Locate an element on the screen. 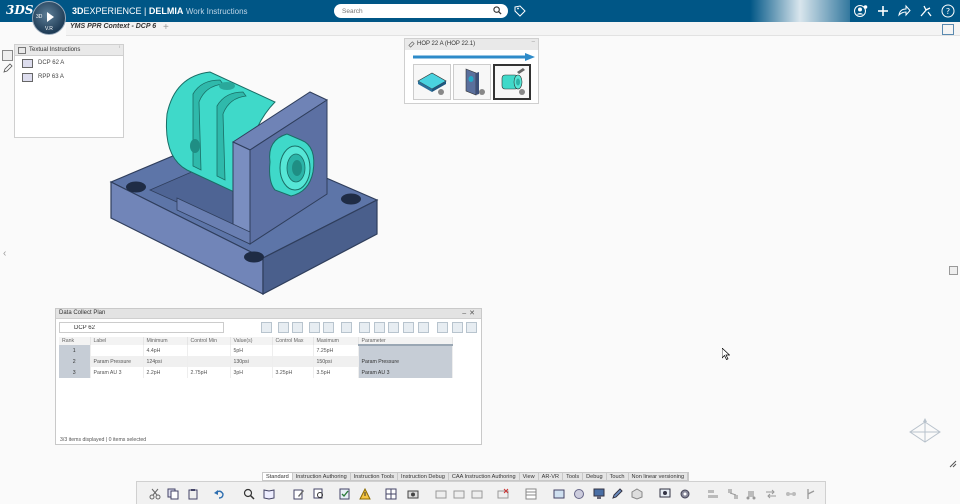  resize-handle-icon is located at coordinates (953, 464).